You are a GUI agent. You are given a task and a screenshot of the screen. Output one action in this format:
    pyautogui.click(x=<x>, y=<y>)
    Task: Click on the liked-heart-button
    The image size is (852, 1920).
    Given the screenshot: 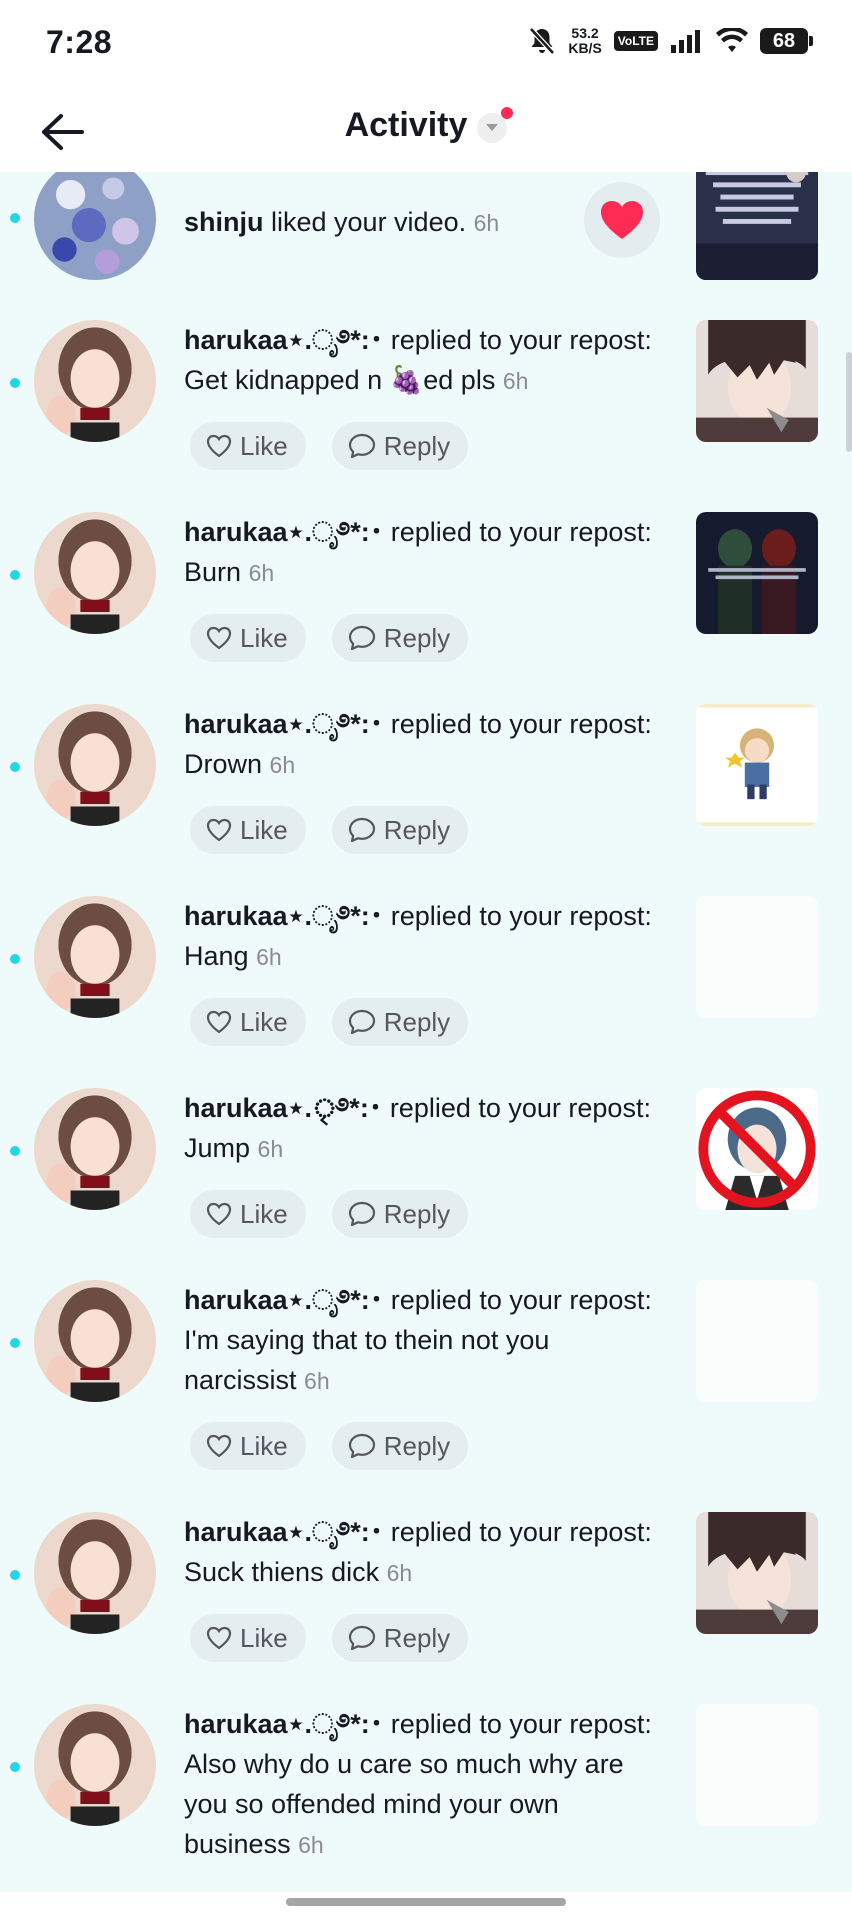 What is the action you would take?
    pyautogui.click(x=622, y=220)
    